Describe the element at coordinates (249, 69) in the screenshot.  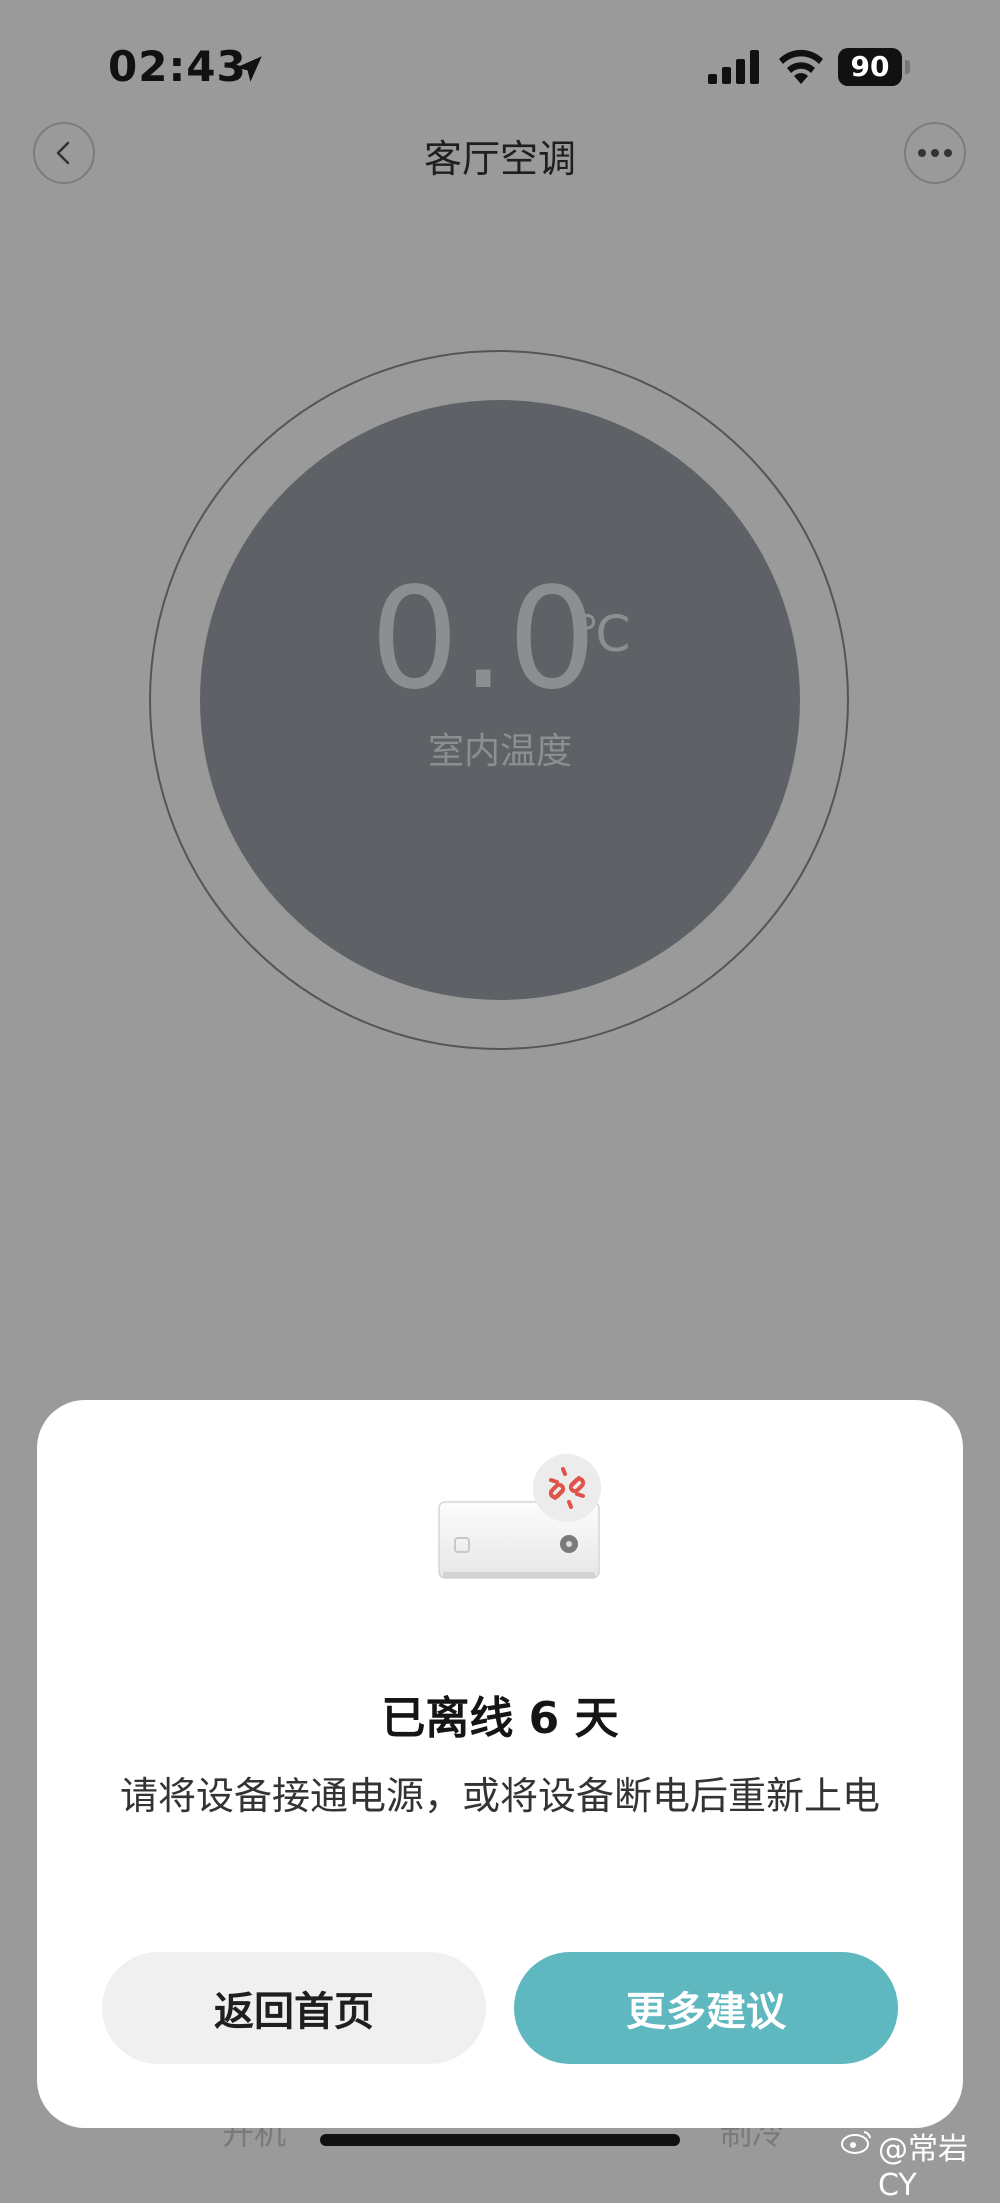
I see `location-arrow-icon` at that location.